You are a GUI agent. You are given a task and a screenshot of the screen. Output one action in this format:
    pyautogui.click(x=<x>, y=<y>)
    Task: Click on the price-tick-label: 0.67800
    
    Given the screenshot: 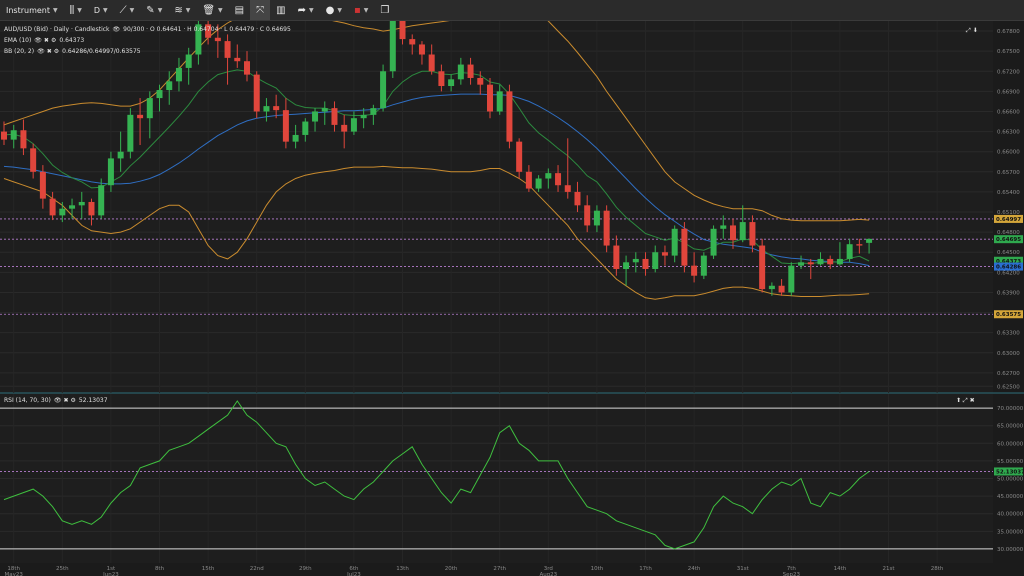 What is the action you would take?
    pyautogui.click(x=1008, y=32)
    